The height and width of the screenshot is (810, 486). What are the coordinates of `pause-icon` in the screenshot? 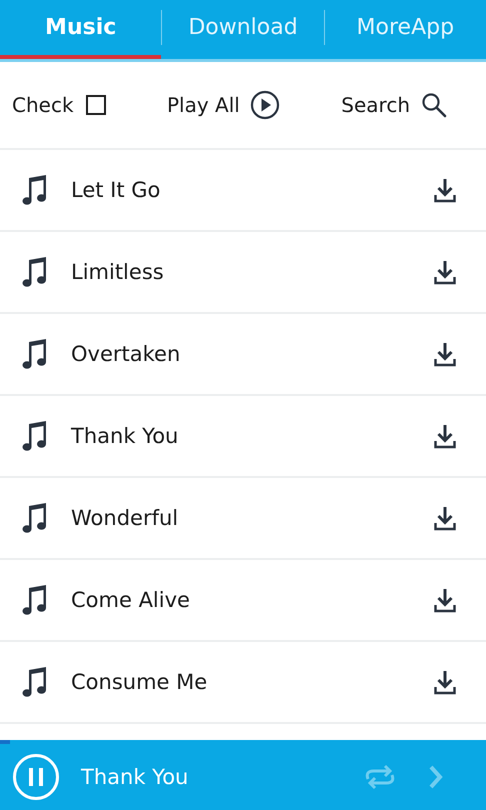 It's located at (36, 777).